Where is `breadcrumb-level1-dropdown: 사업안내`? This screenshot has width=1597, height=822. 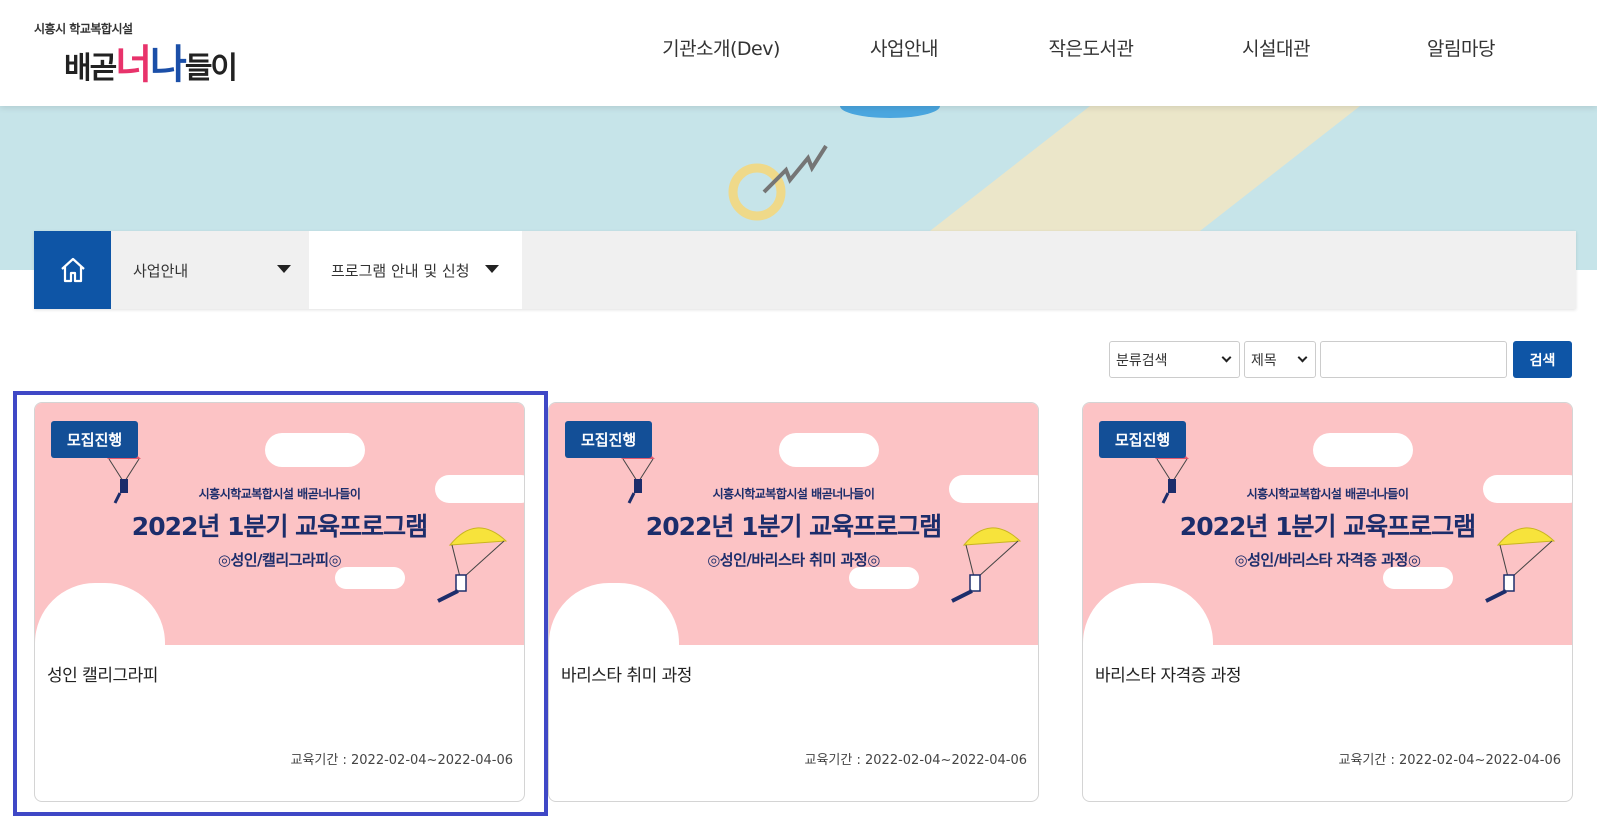 breadcrumb-level1-dropdown: 사업안내 is located at coordinates (210, 270).